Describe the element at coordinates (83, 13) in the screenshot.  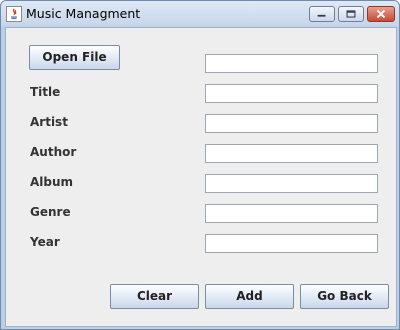
I see `window-title: Music Managment` at that location.